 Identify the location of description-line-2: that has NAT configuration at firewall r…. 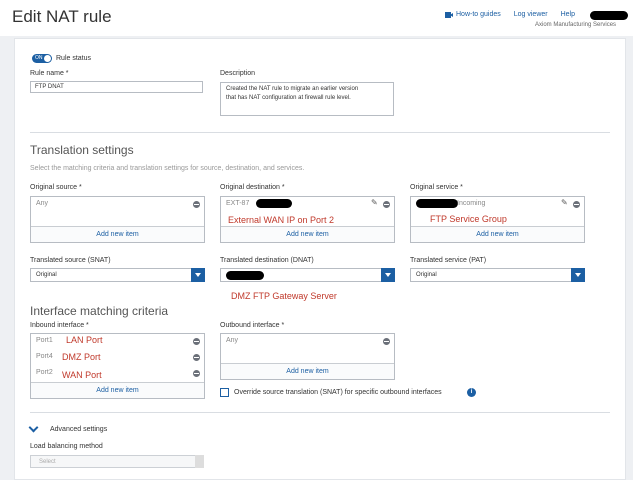
(288, 98).